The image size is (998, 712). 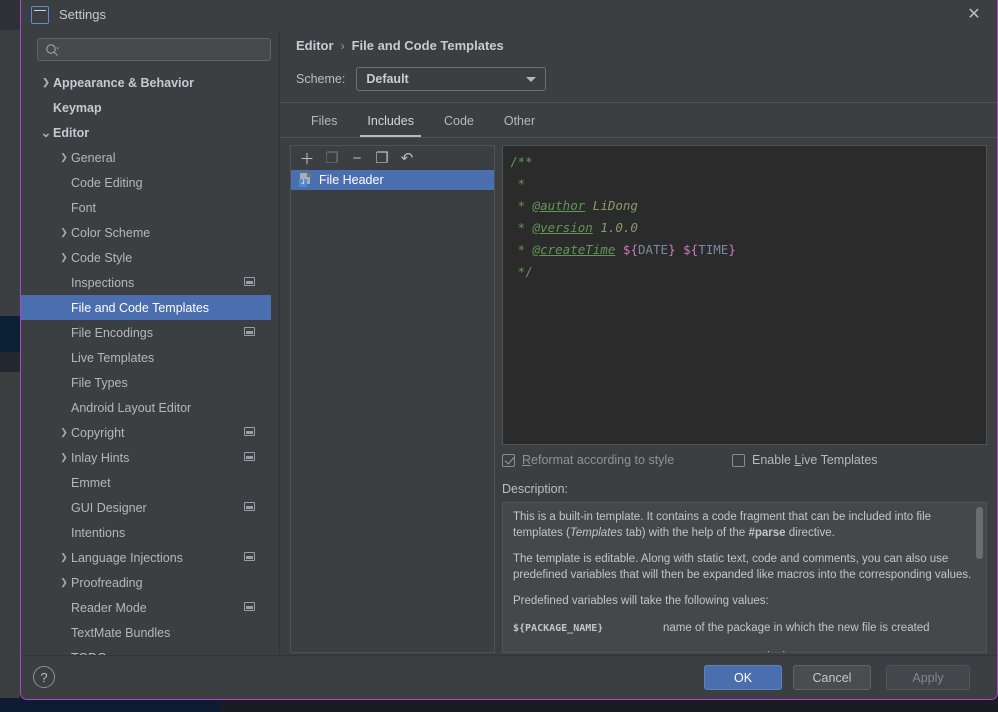 I want to click on sidebar-item-textmate-bundles: TextMate Bundles, so click(x=150, y=632).